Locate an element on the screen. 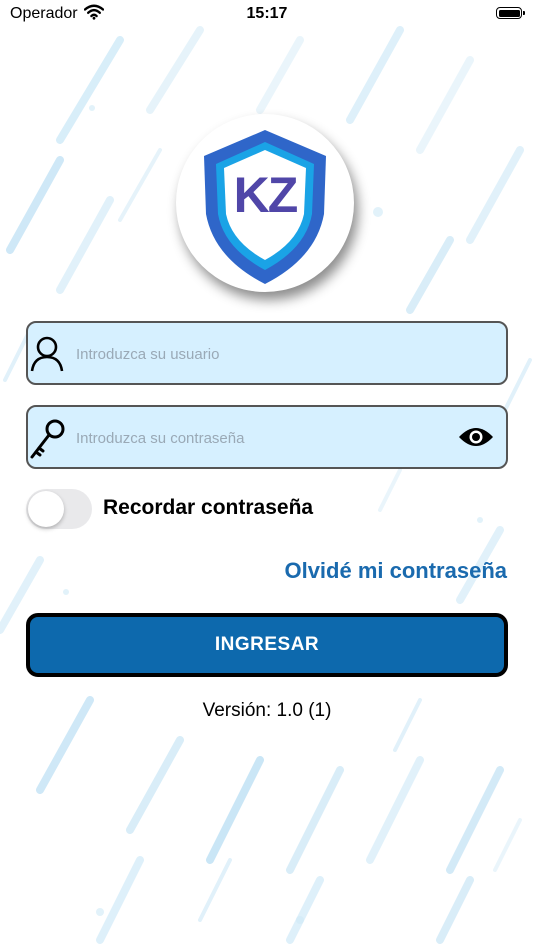 The height and width of the screenshot is (950, 534). logo-text: KZ is located at coordinates (266, 195).